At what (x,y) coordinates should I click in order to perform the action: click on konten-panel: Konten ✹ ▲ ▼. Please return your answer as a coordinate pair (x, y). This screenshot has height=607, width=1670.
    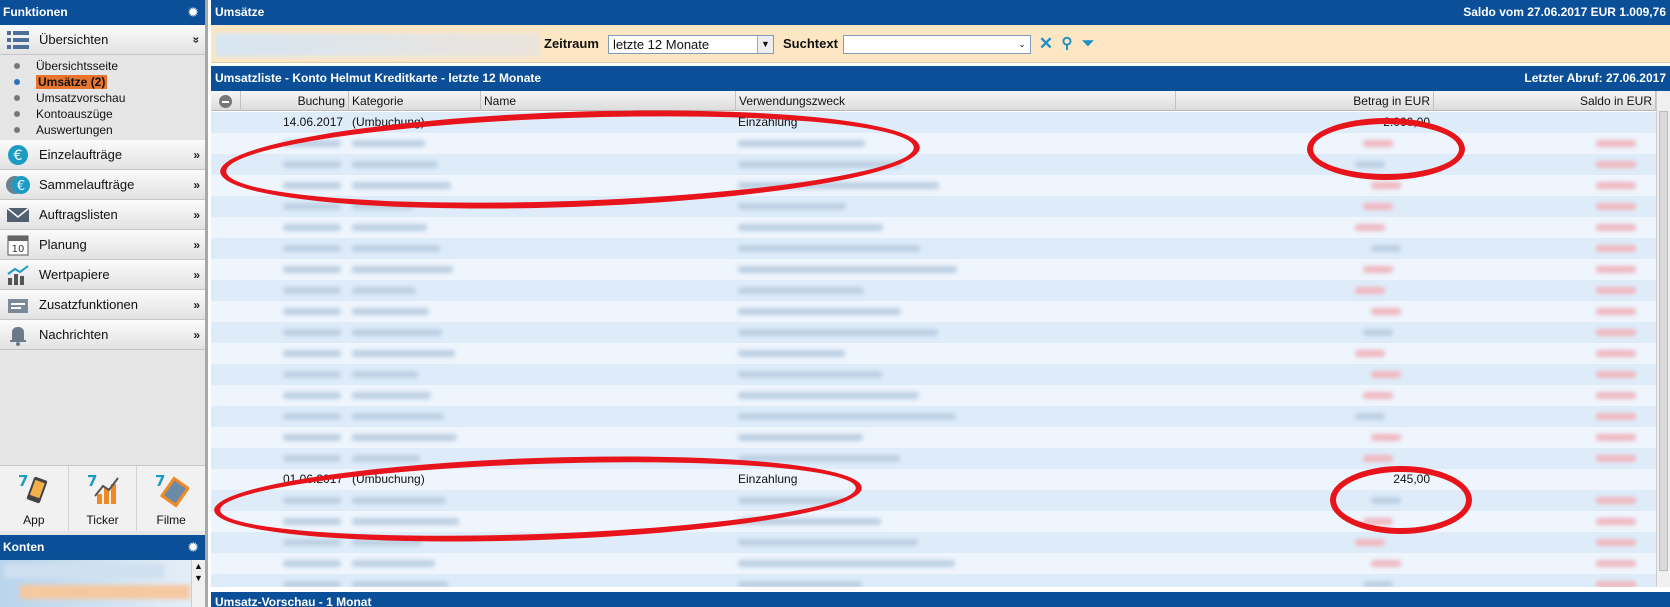
    Looking at the image, I should click on (102, 571).